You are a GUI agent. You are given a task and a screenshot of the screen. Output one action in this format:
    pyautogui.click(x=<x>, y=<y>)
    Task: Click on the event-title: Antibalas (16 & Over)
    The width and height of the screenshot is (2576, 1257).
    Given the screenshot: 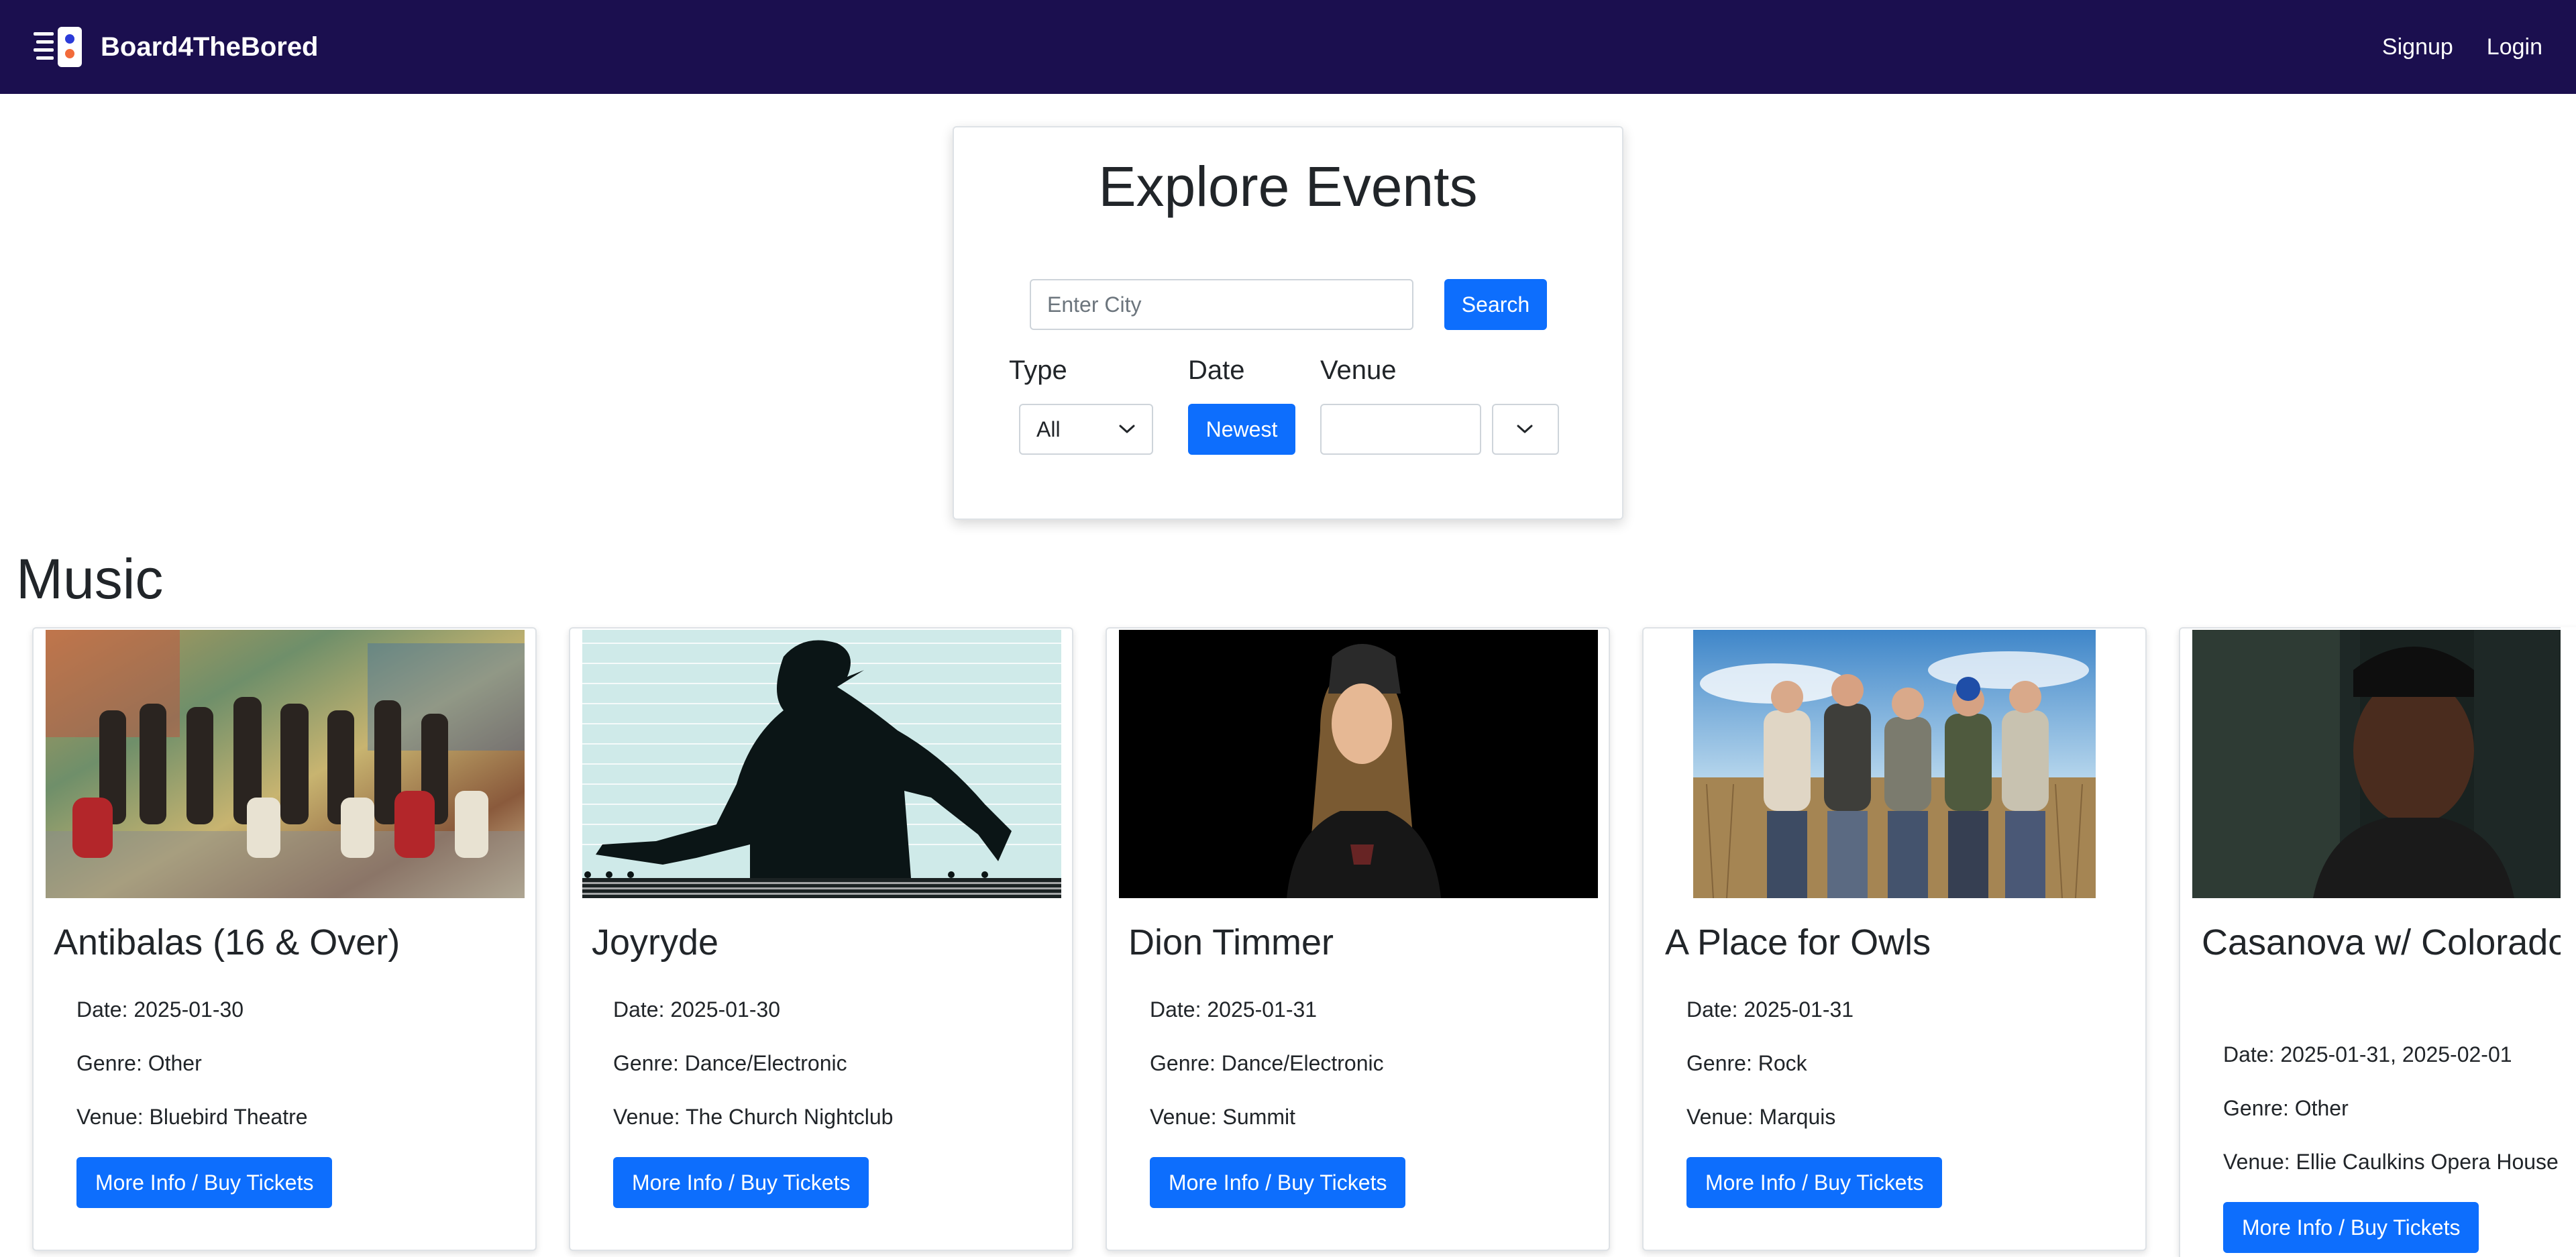 What is the action you would take?
    pyautogui.click(x=227, y=943)
    